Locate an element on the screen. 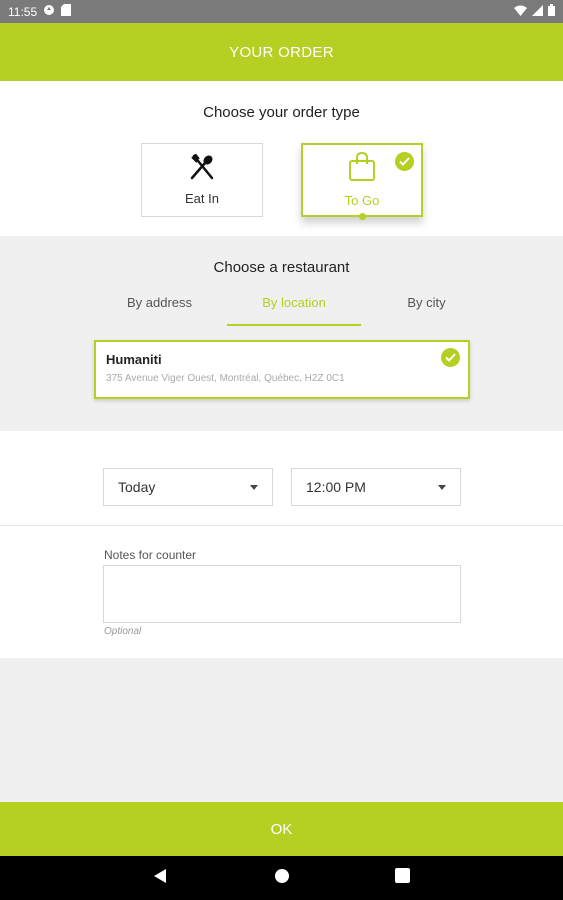 The image size is (563, 900). status-time: 11:55 is located at coordinates (23, 11).